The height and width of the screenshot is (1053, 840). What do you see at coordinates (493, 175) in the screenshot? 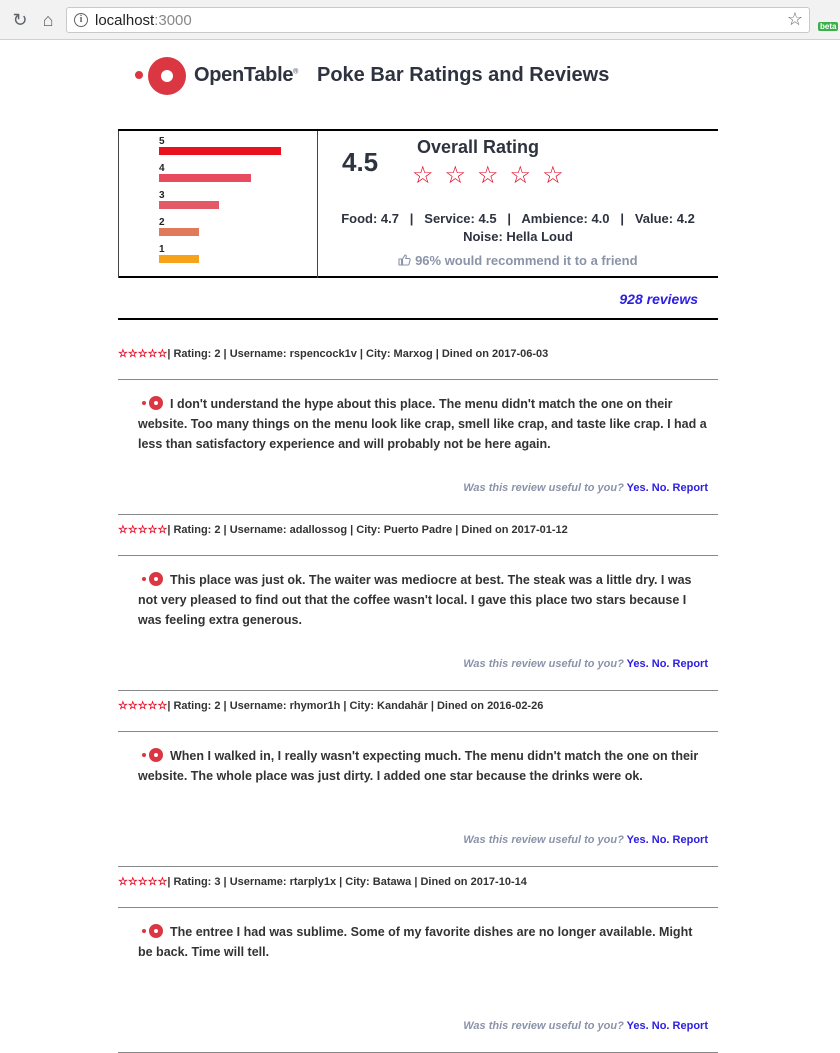
I see `overall-stars-icon: ☆☆☆☆☆` at bounding box center [493, 175].